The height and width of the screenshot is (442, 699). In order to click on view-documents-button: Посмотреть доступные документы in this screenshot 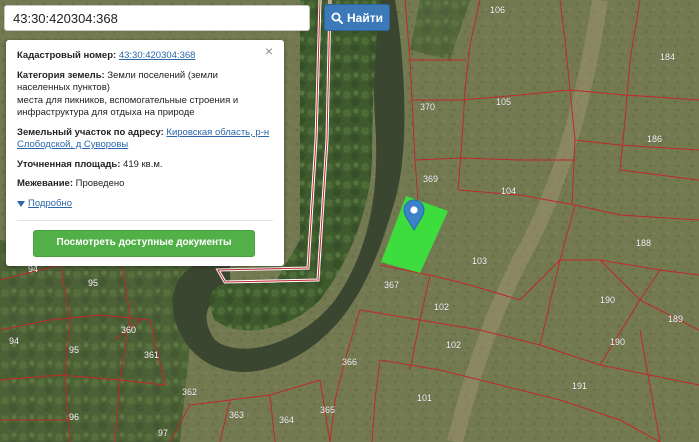, I will do `click(144, 243)`.